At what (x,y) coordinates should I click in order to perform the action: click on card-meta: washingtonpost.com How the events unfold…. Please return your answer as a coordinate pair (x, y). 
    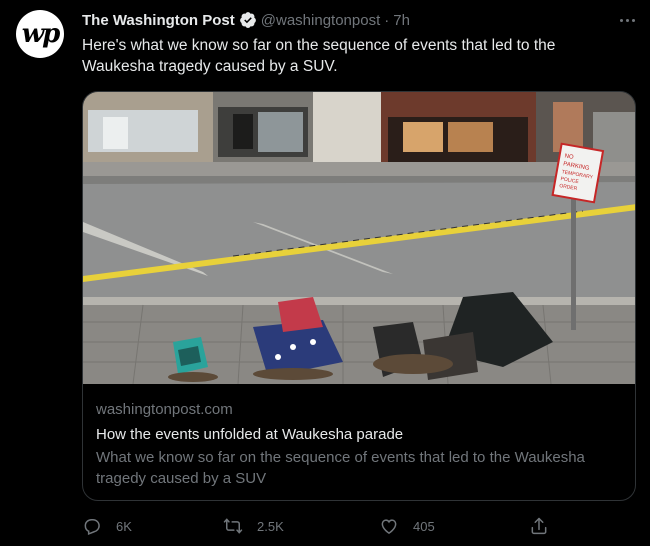
    Looking at the image, I should click on (358, 444).